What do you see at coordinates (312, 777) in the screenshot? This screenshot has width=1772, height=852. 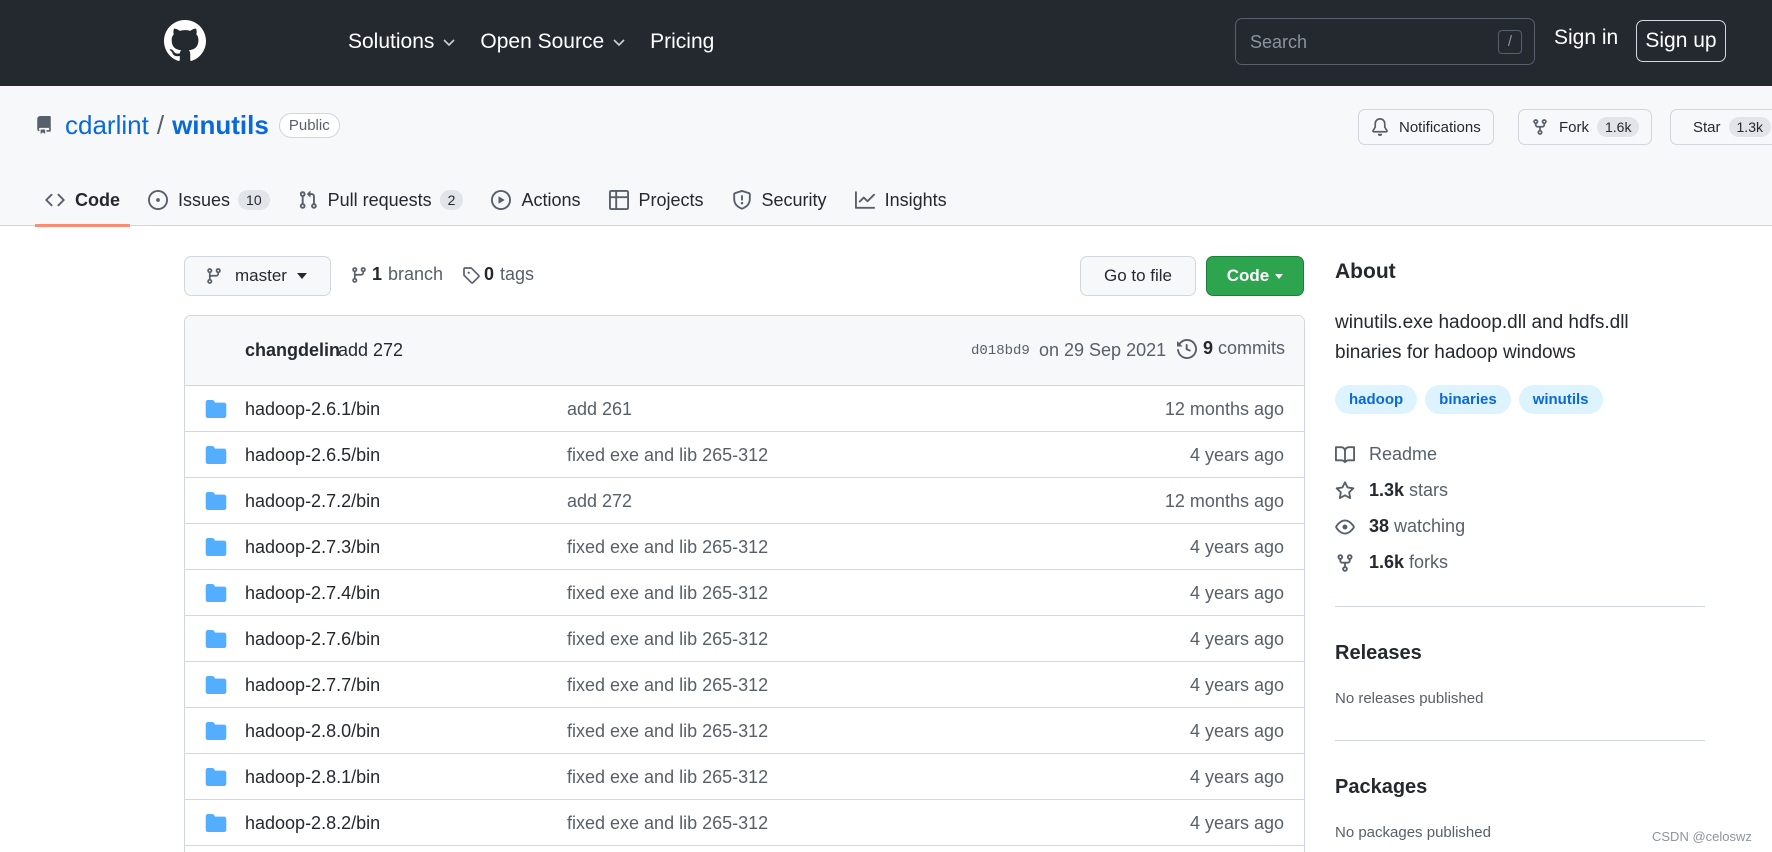 I see `file-name-link: hadoop-2.8.1/bin` at bounding box center [312, 777].